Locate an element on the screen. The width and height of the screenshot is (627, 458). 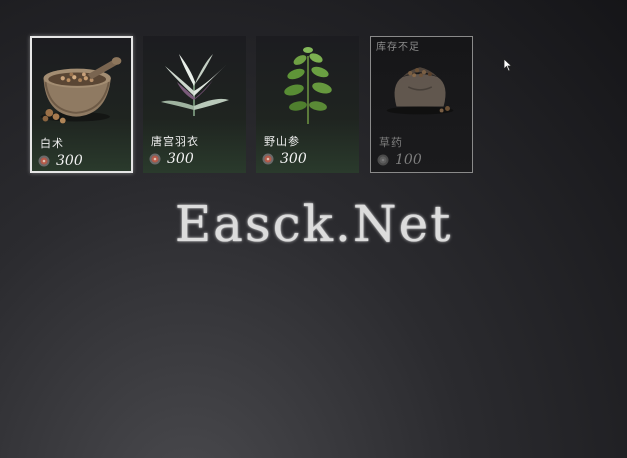
herb-sack-icon is located at coordinates (420, 91).